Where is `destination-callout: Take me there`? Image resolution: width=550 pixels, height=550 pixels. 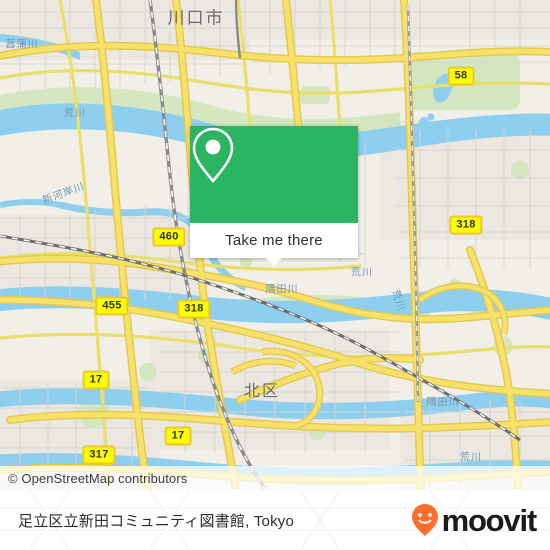
destination-callout: Take me there is located at coordinates (274, 196).